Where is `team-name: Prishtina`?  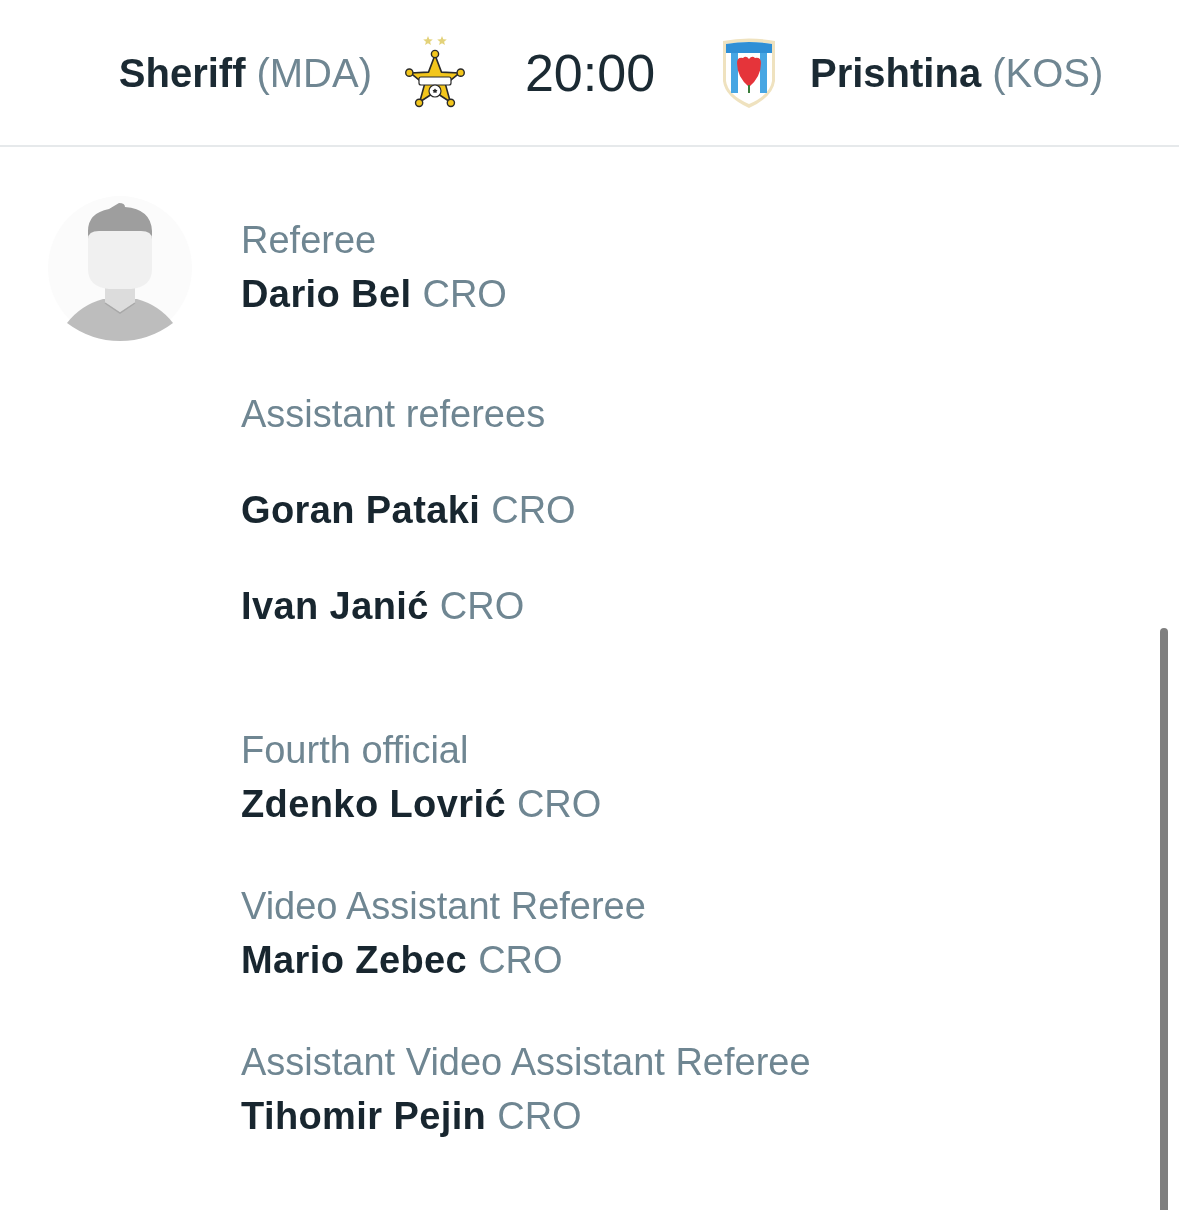
team-name: Prishtina is located at coordinates (896, 73).